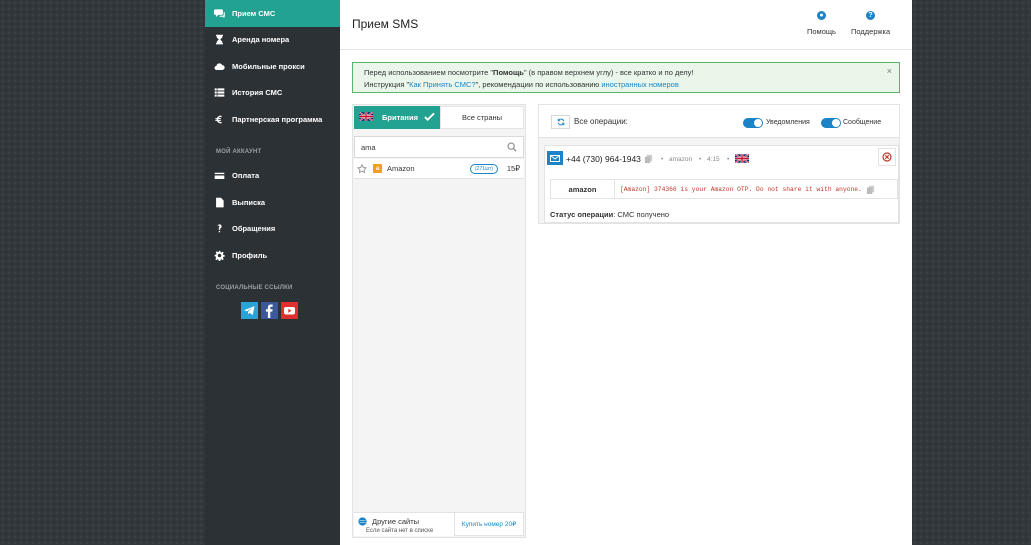 This screenshot has height=545, width=1031. Describe the element at coordinates (277, 119) in the screenshot. I see `sidebar-item-label: Партнерская программа` at that location.